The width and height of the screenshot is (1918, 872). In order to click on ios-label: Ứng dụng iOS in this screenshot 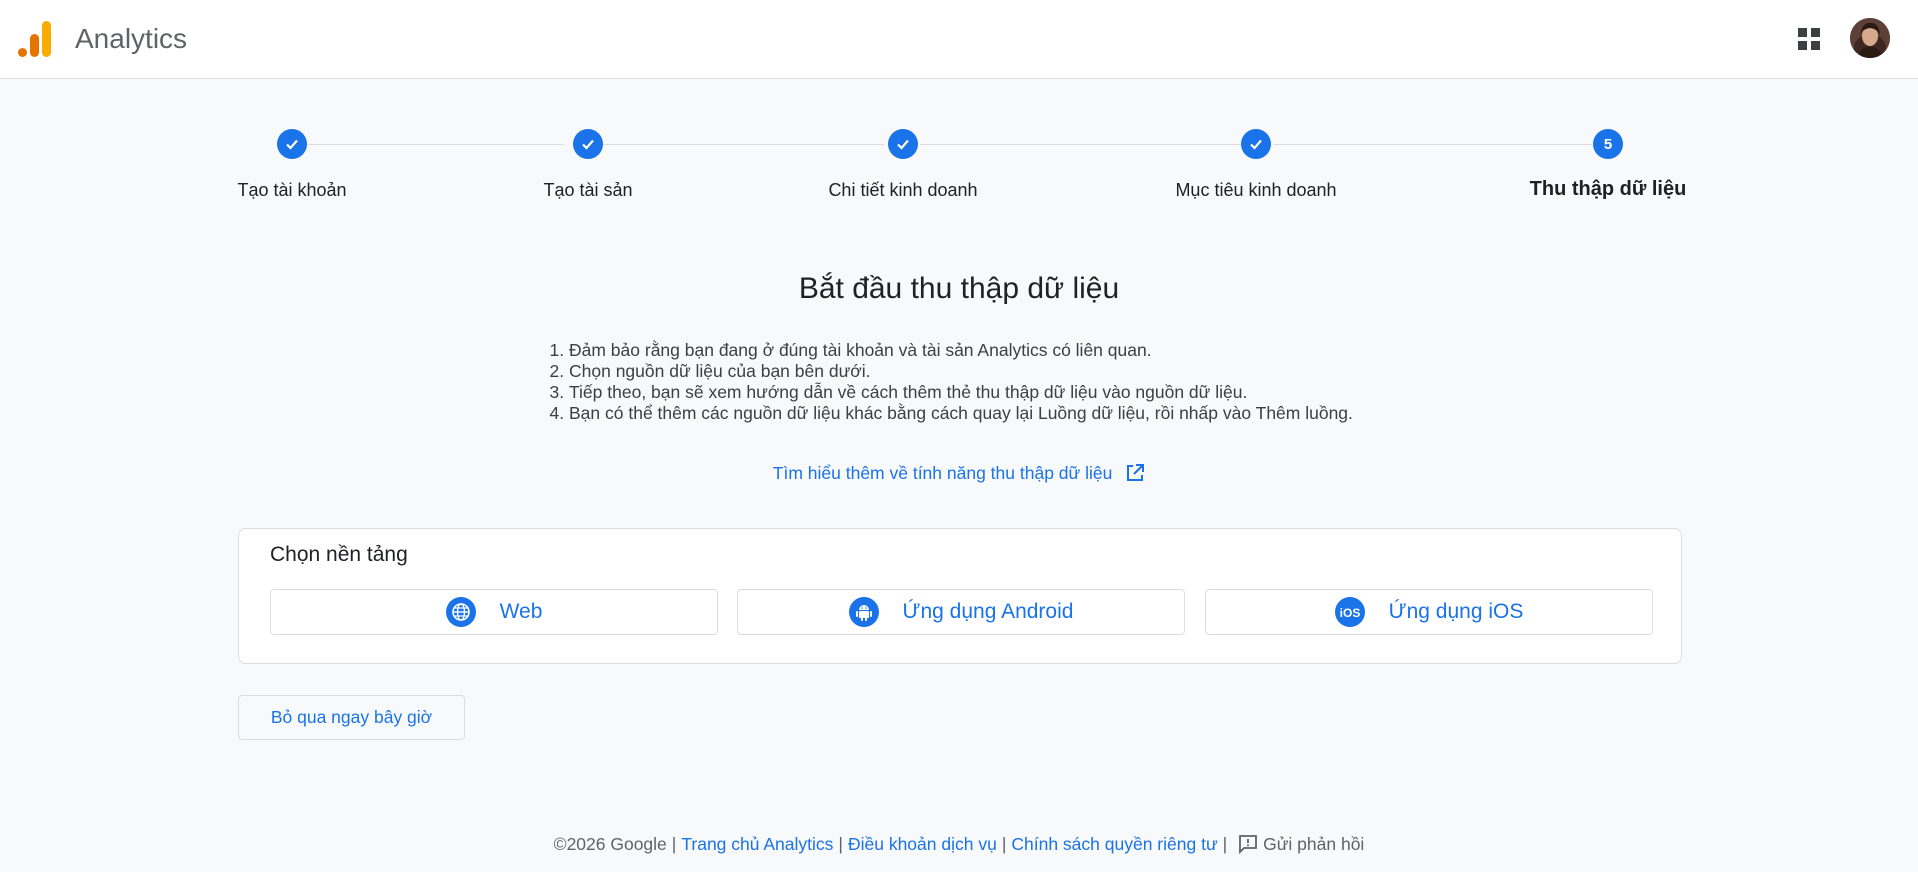, I will do `click(1456, 611)`.